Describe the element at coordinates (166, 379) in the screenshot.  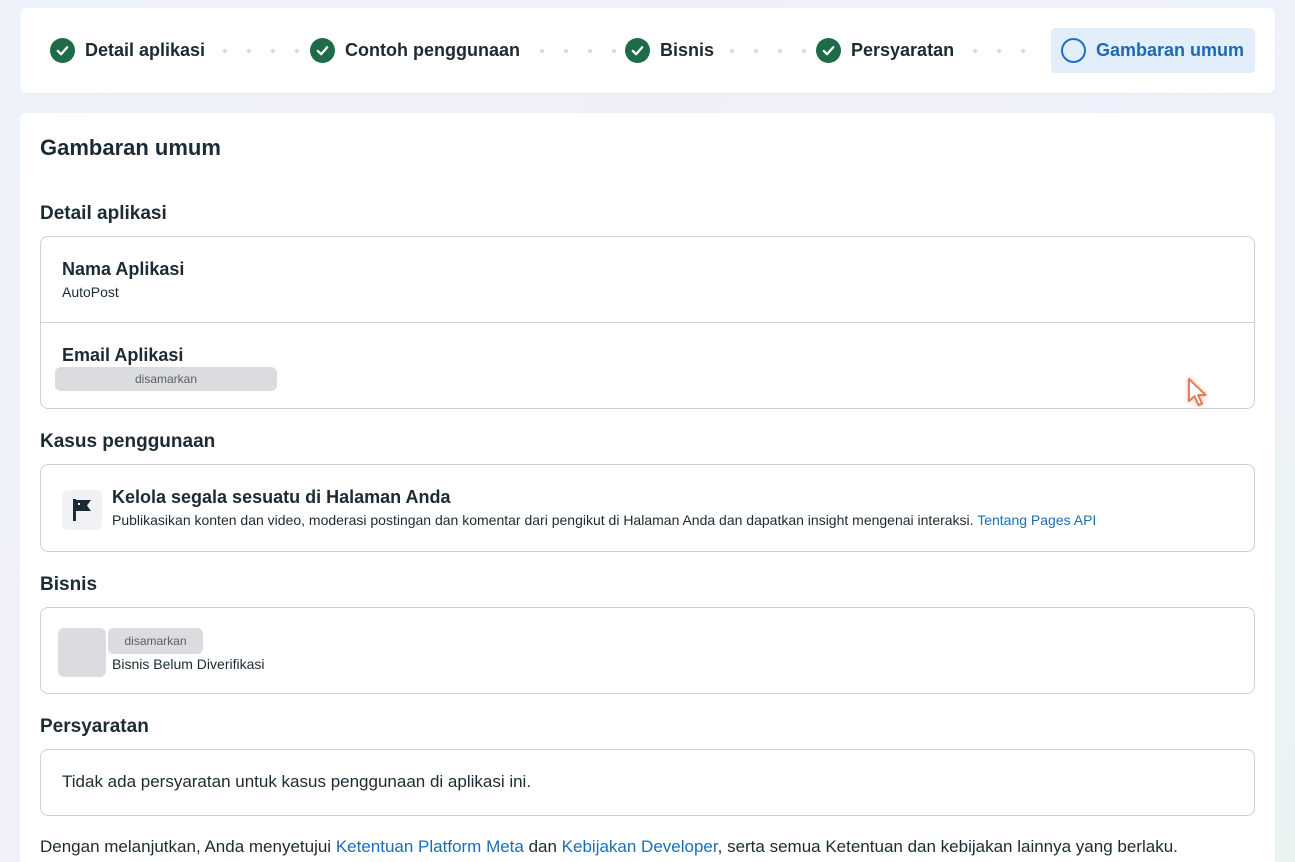
I see `app-email-value: disamarkan` at that location.